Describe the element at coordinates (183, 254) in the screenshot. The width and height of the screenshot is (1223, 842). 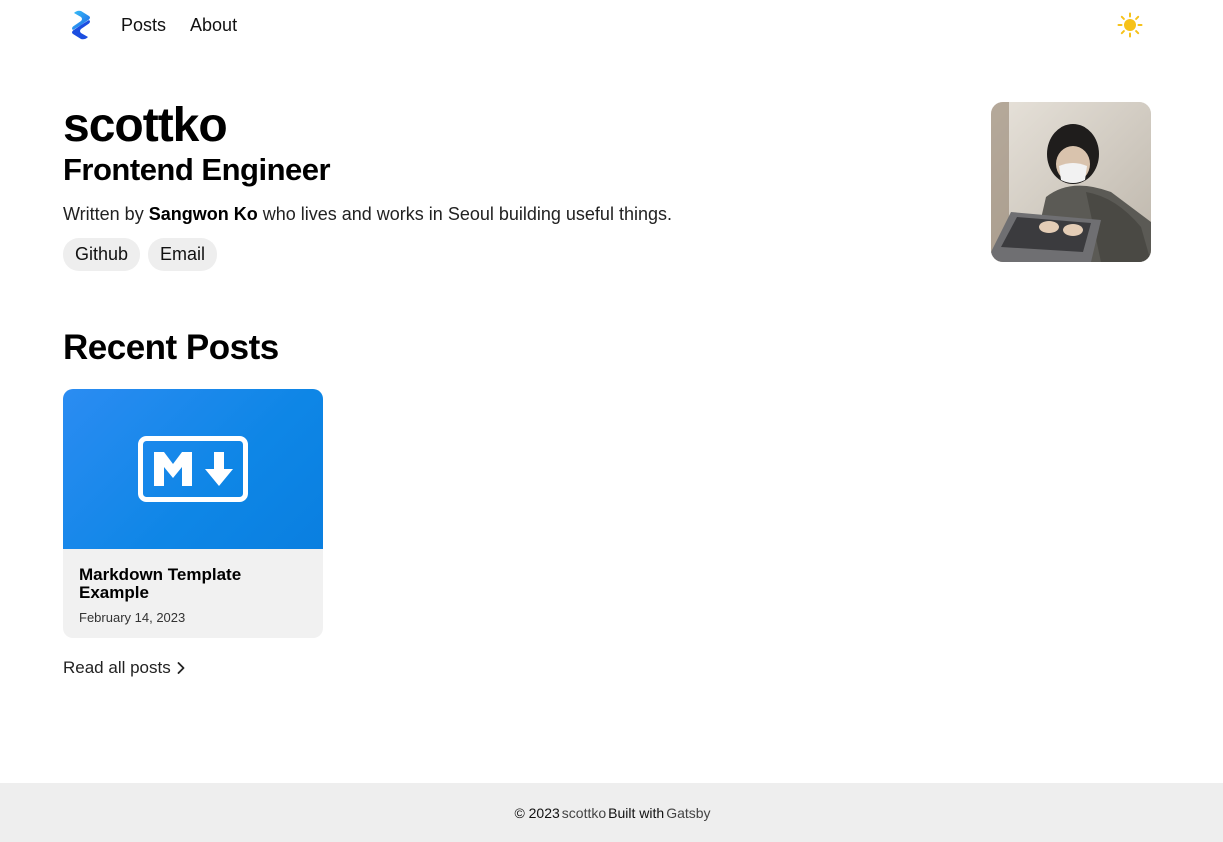
I see `email-link: Email` at that location.